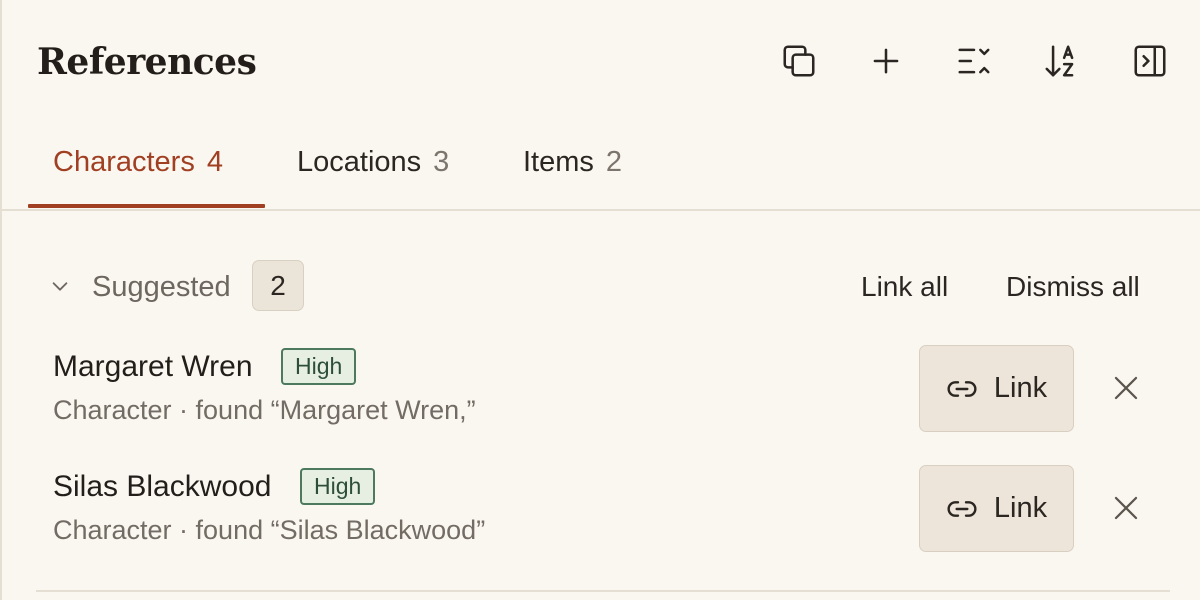  Describe the element at coordinates (269, 530) in the screenshot. I see `suggestion-subtitle: Character · found “Silas Blackwood”` at that location.